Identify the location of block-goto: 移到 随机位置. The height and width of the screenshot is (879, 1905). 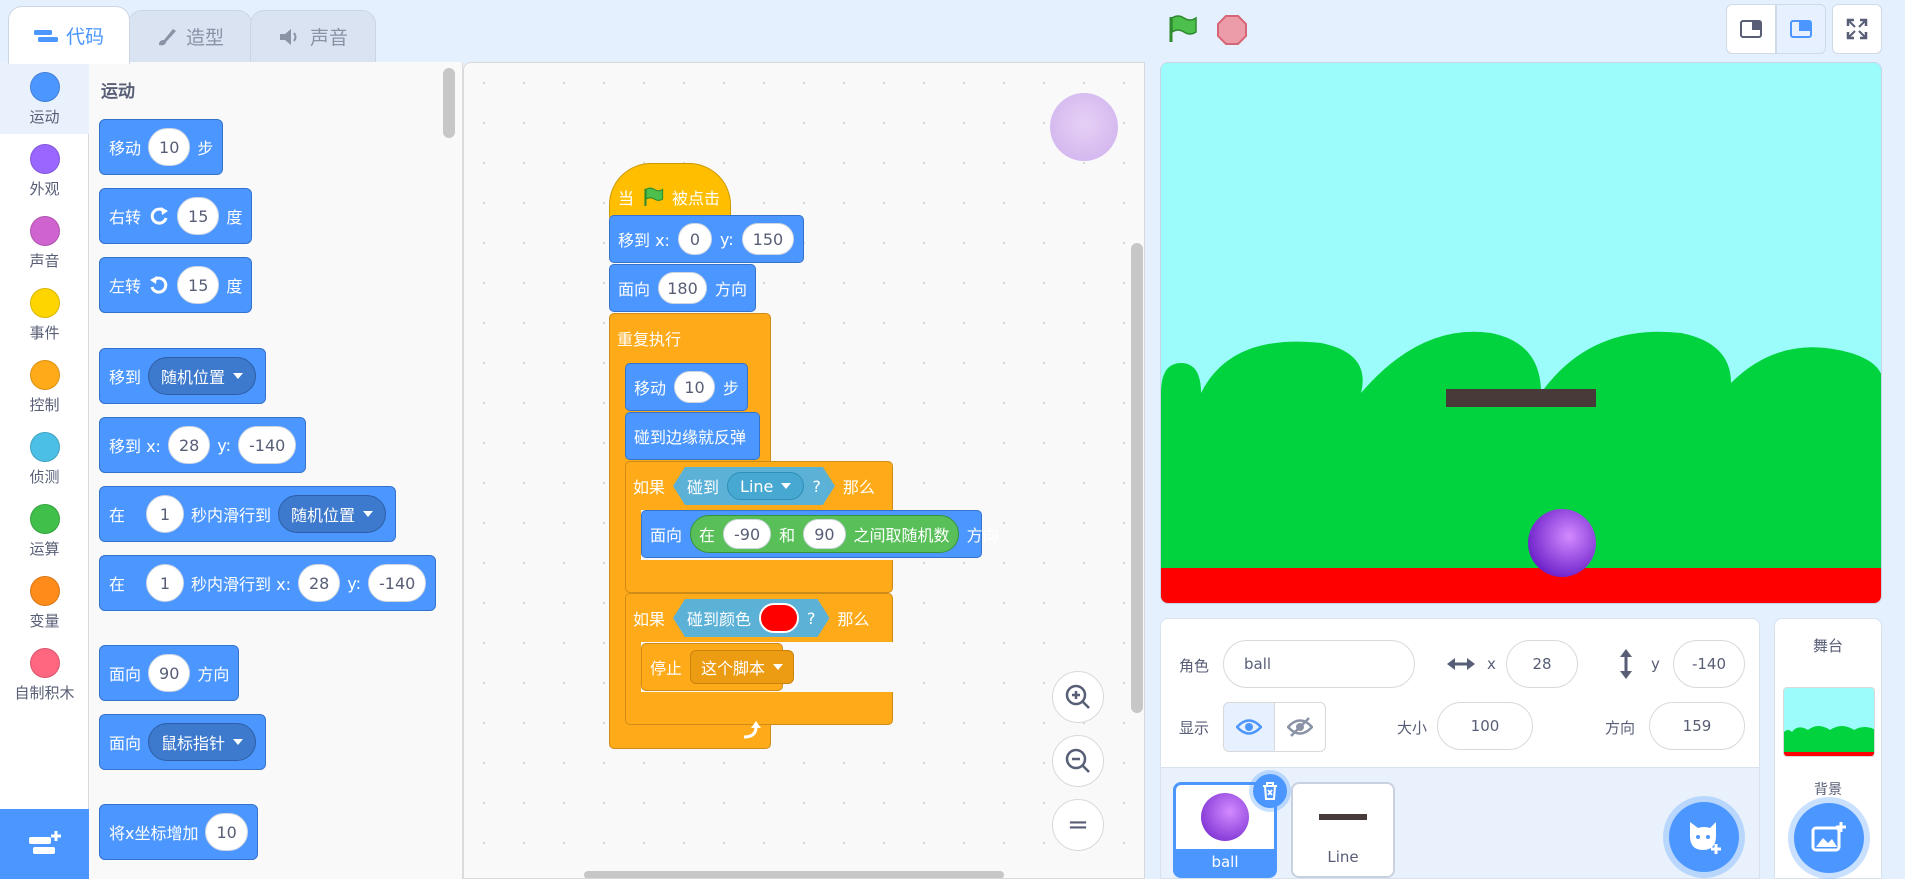
(183, 376).